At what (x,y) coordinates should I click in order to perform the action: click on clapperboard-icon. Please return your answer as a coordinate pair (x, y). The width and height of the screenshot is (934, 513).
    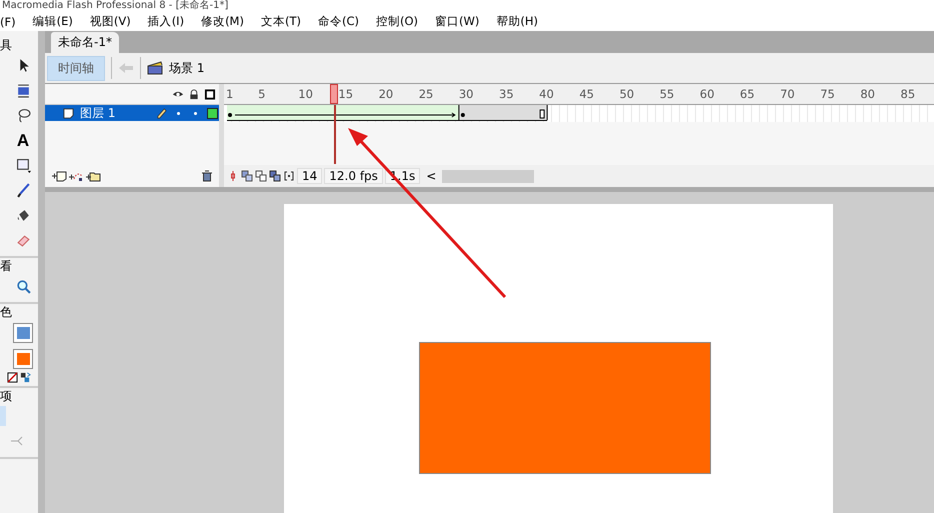
    Looking at the image, I should click on (155, 68).